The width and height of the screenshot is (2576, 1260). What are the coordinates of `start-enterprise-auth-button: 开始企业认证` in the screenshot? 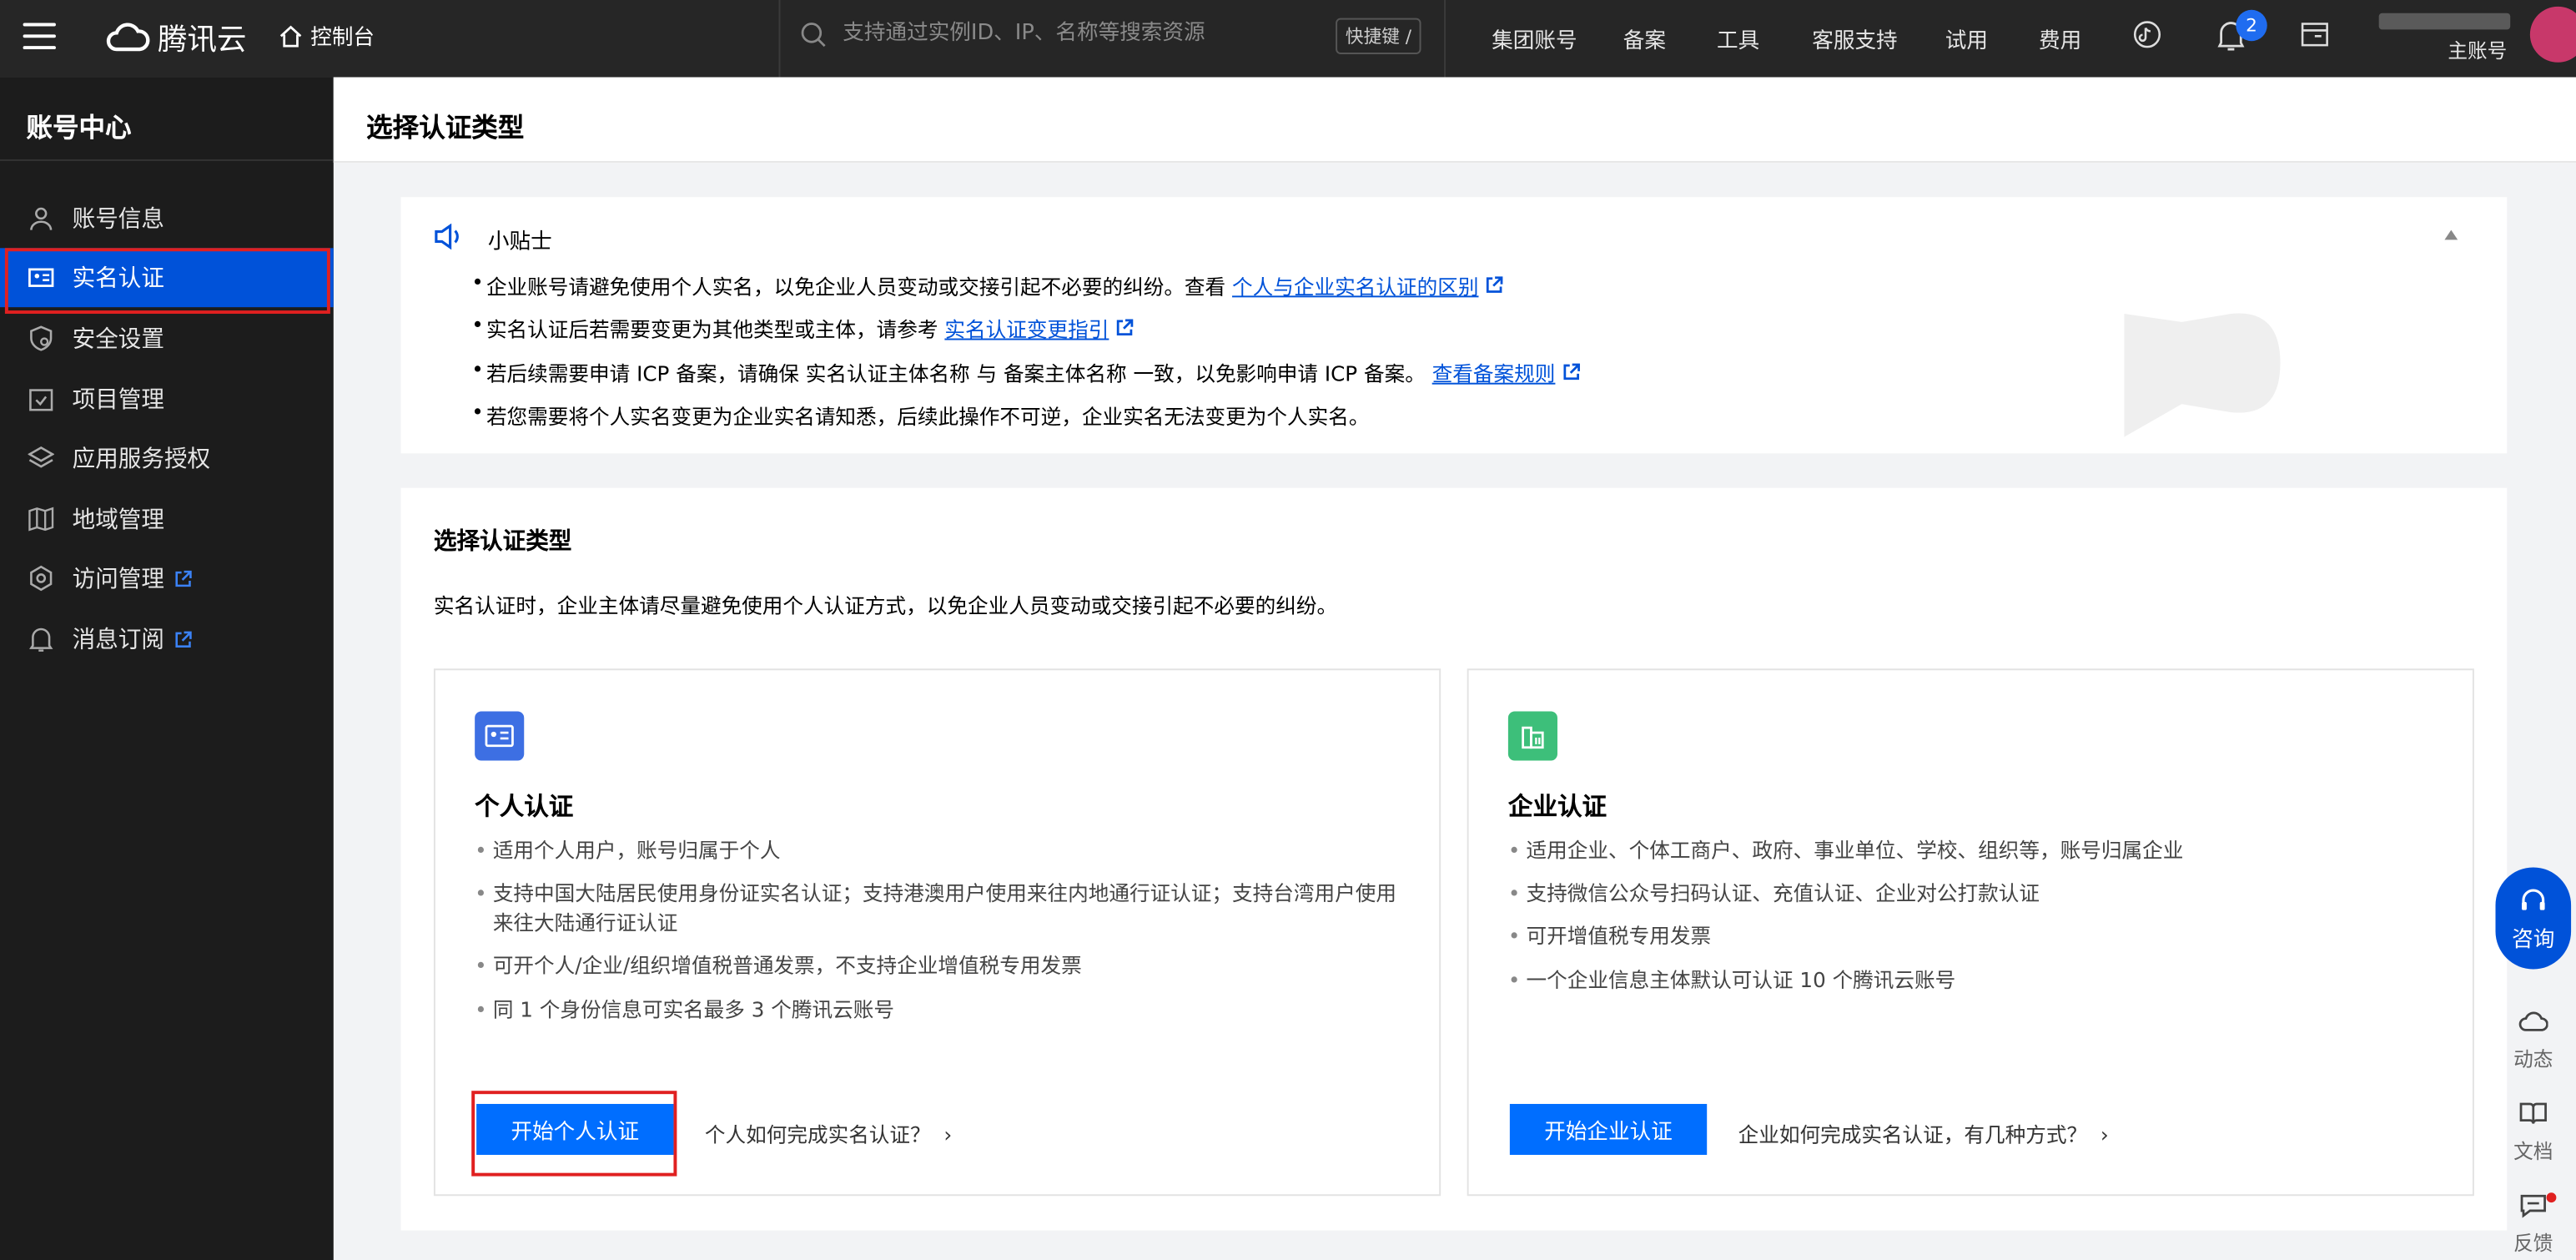 It's located at (1608, 1129).